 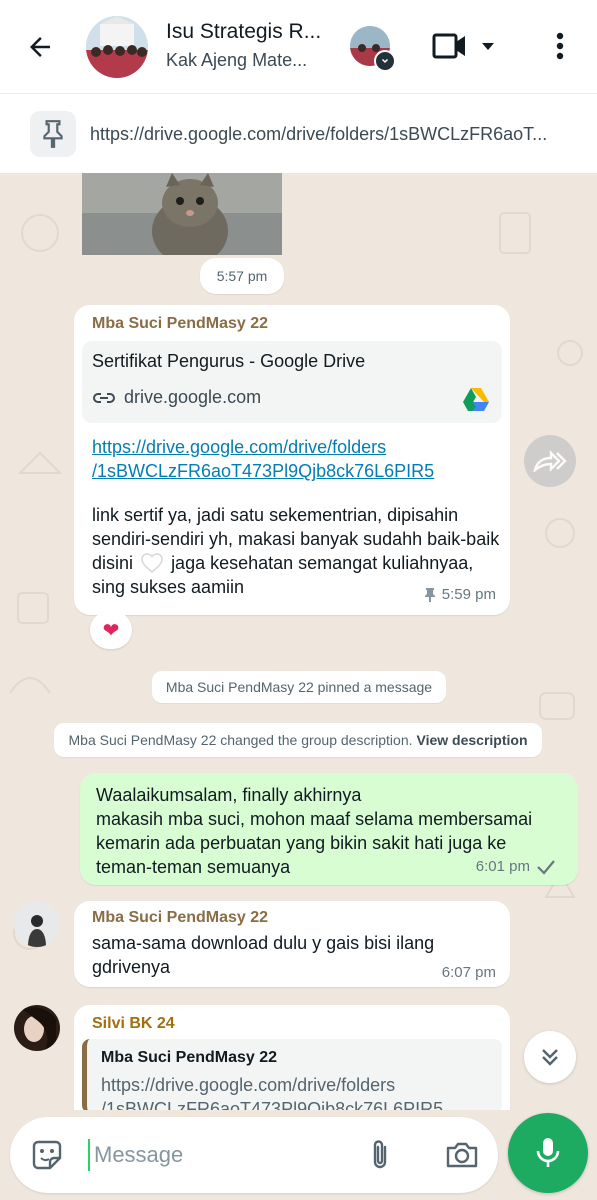 I want to click on system-message-pinned: Mba Suci PendMasy 22 pinned a message, so click(x=299, y=687).